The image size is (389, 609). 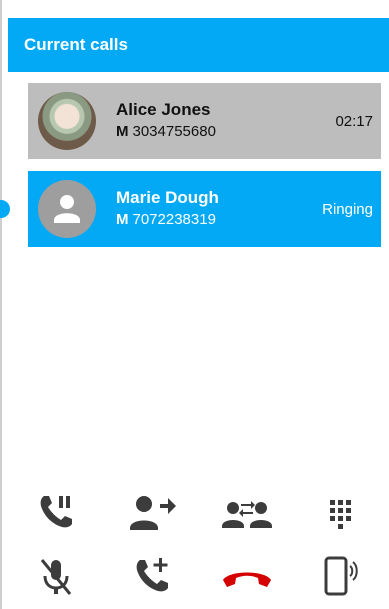 I want to click on phone-speaker-icon, so click(x=341, y=576).